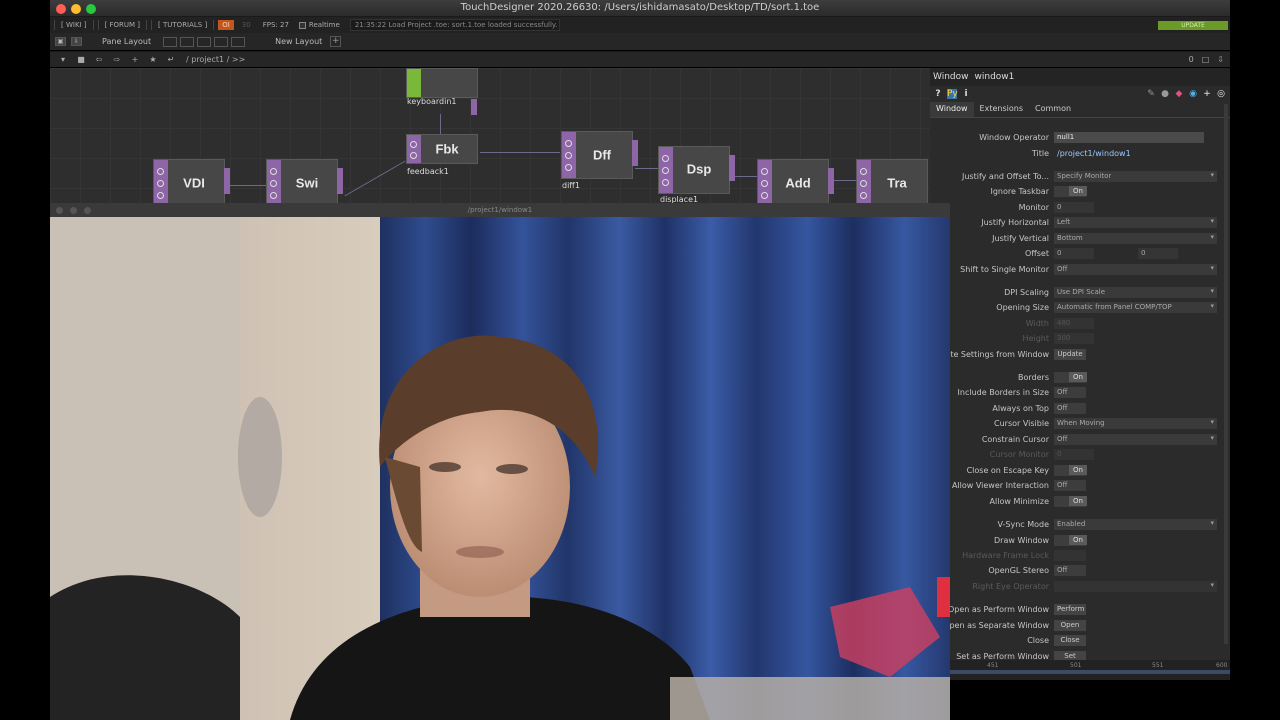 Image resolution: width=1280 pixels, height=720 pixels. I want to click on connector-icon, so click(568, 143).